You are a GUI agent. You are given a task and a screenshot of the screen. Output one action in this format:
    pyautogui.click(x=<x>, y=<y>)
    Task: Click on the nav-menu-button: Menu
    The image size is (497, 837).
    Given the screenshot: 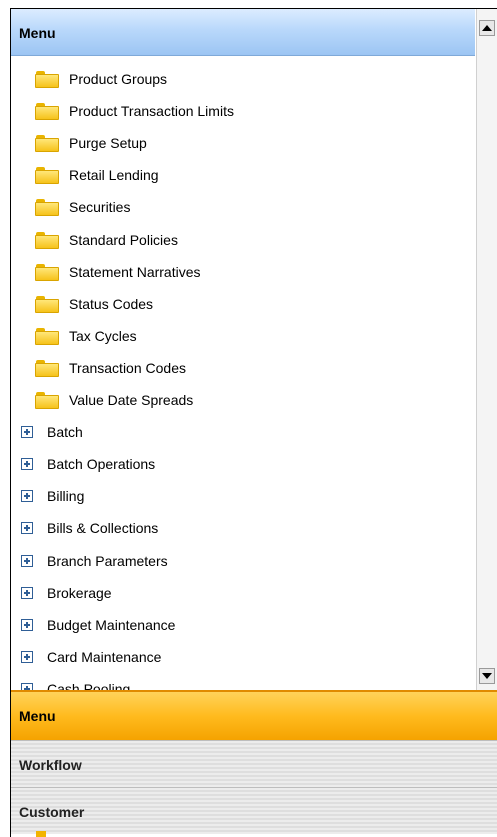 What is the action you would take?
    pyautogui.click(x=254, y=715)
    